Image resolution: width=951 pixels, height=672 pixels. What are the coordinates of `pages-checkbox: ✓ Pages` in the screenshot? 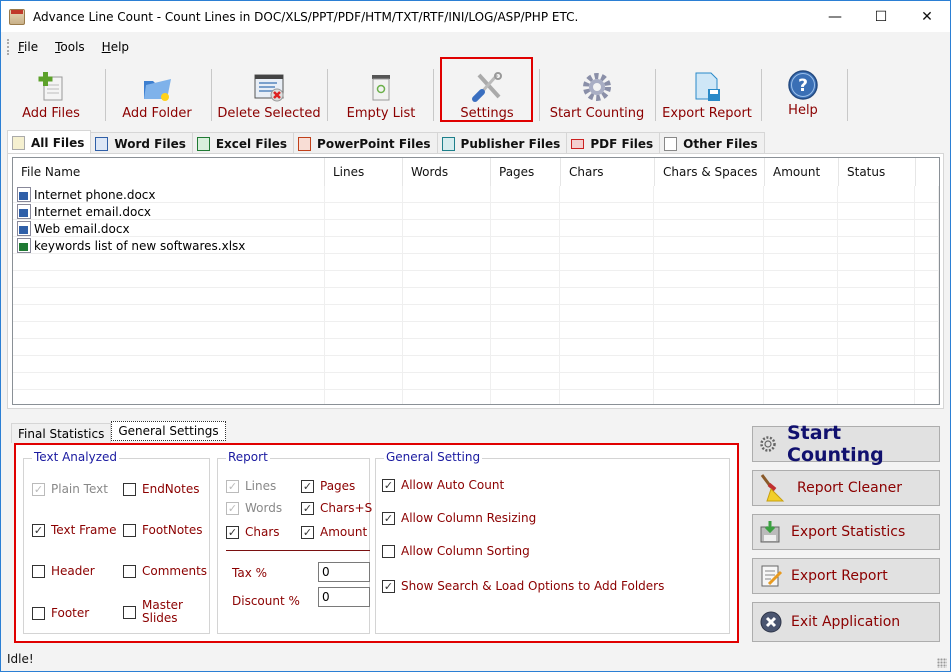 It's located at (328, 486).